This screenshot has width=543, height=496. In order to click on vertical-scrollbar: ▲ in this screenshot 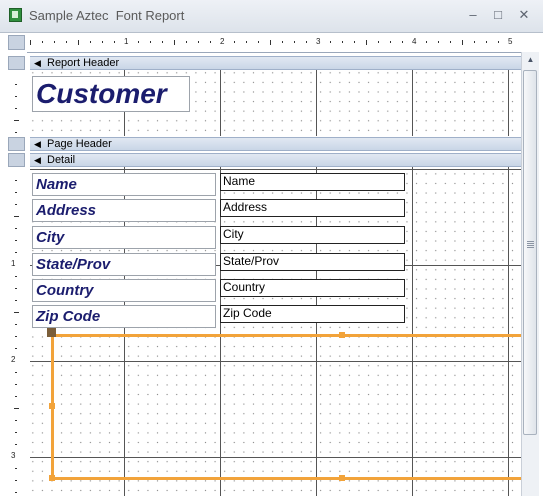, I will do `click(530, 274)`.